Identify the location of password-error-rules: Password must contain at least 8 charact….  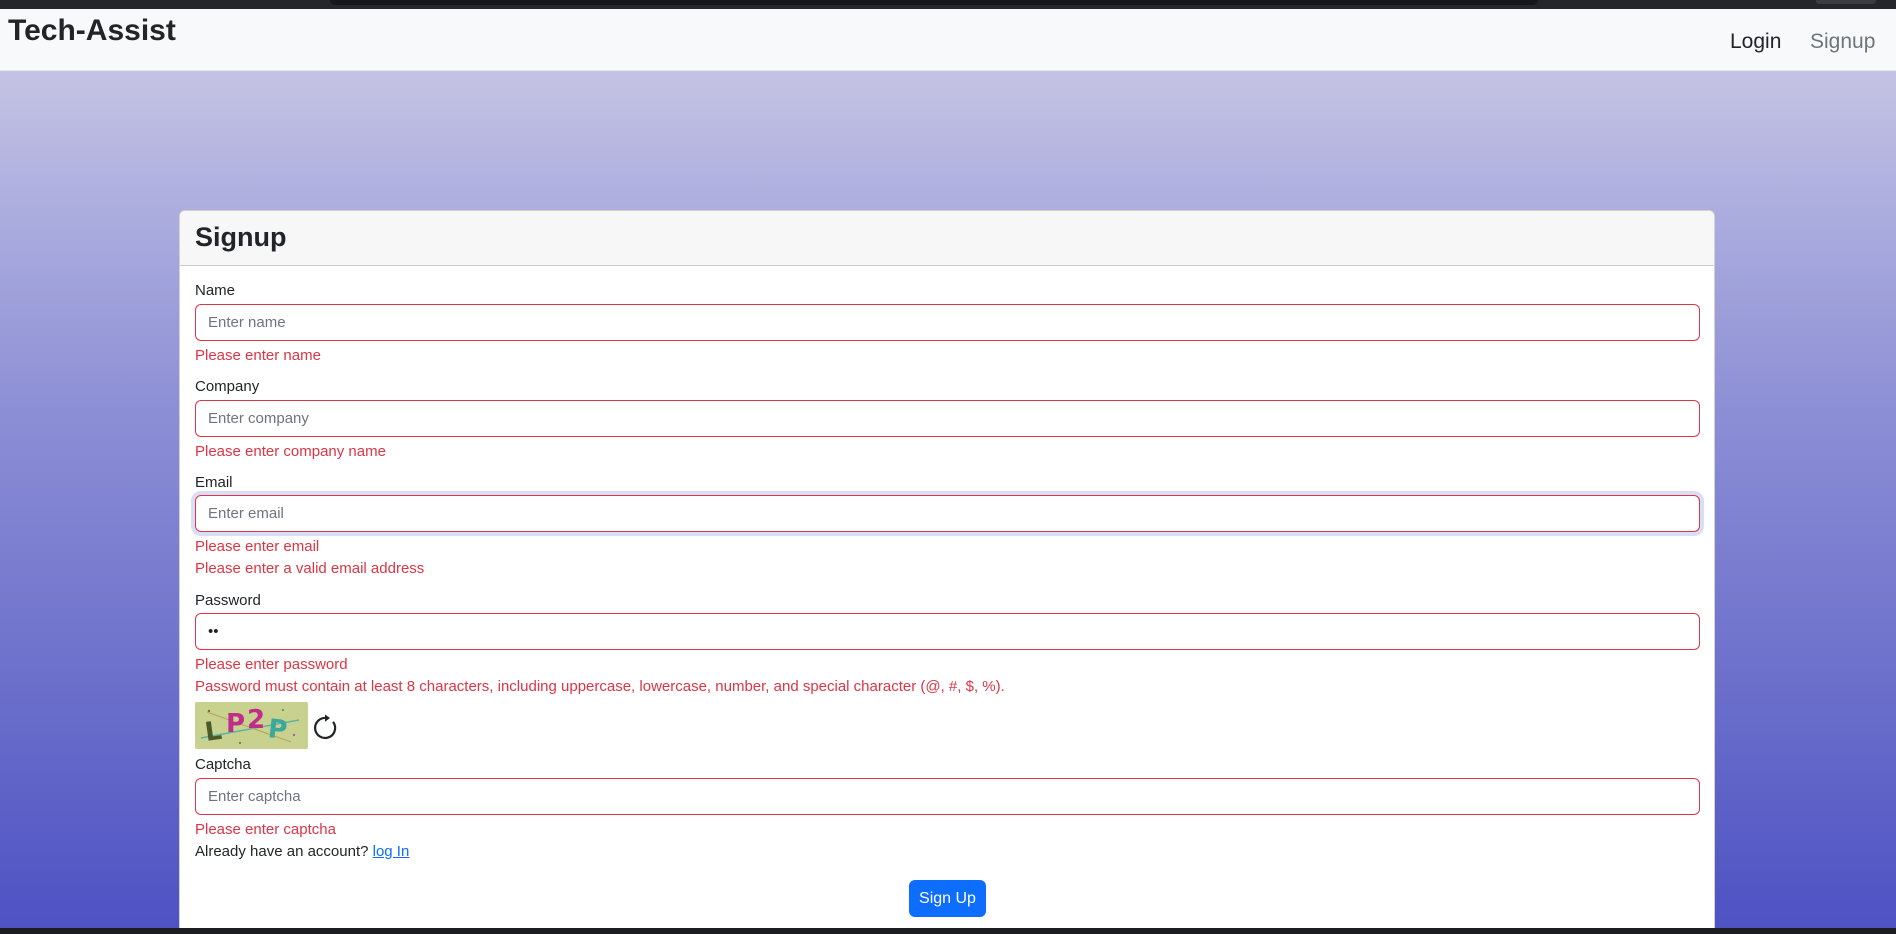
(600, 686).